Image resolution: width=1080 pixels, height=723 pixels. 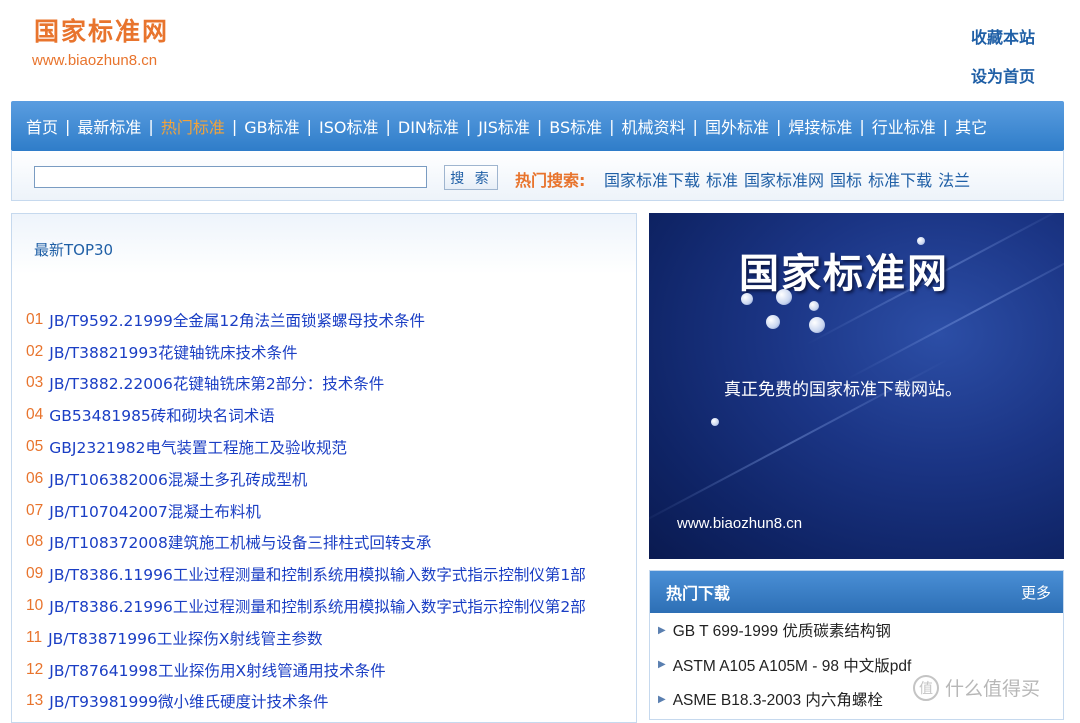 I want to click on item-link: JB/T107042007混凝土布料机, so click(x=155, y=511).